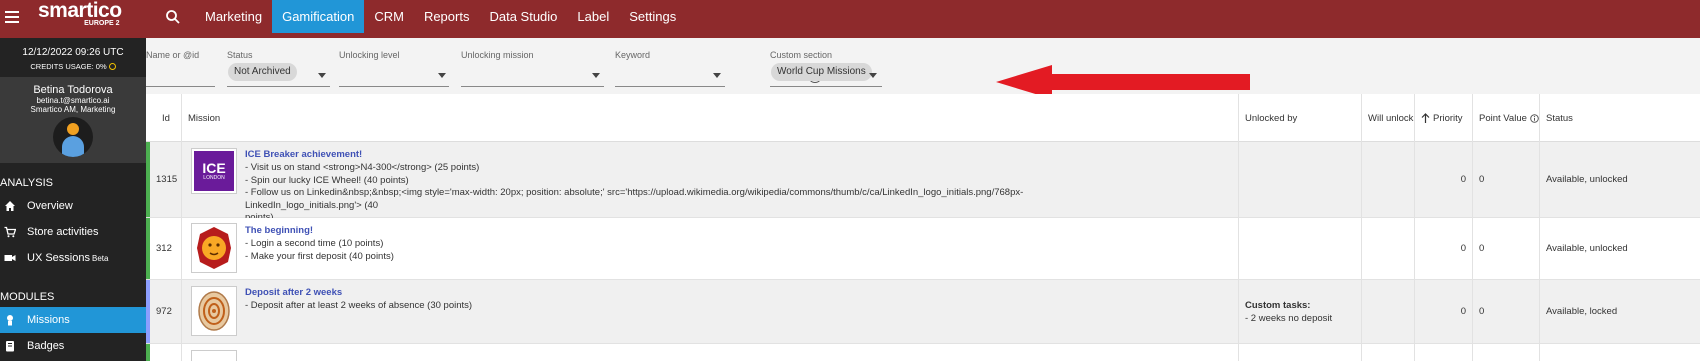 The width and height of the screenshot is (1700, 361). Describe the element at coordinates (10, 258) in the screenshot. I see `video-camera-icon` at that location.